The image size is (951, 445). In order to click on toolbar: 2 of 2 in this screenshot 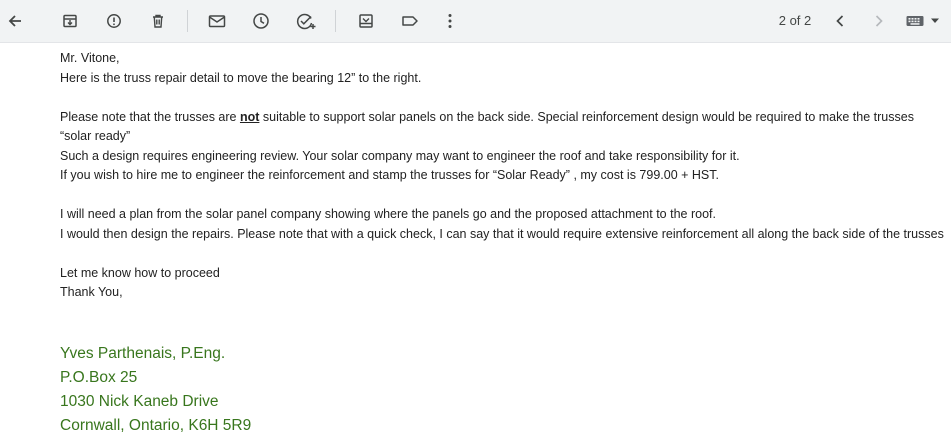, I will do `click(475, 21)`.